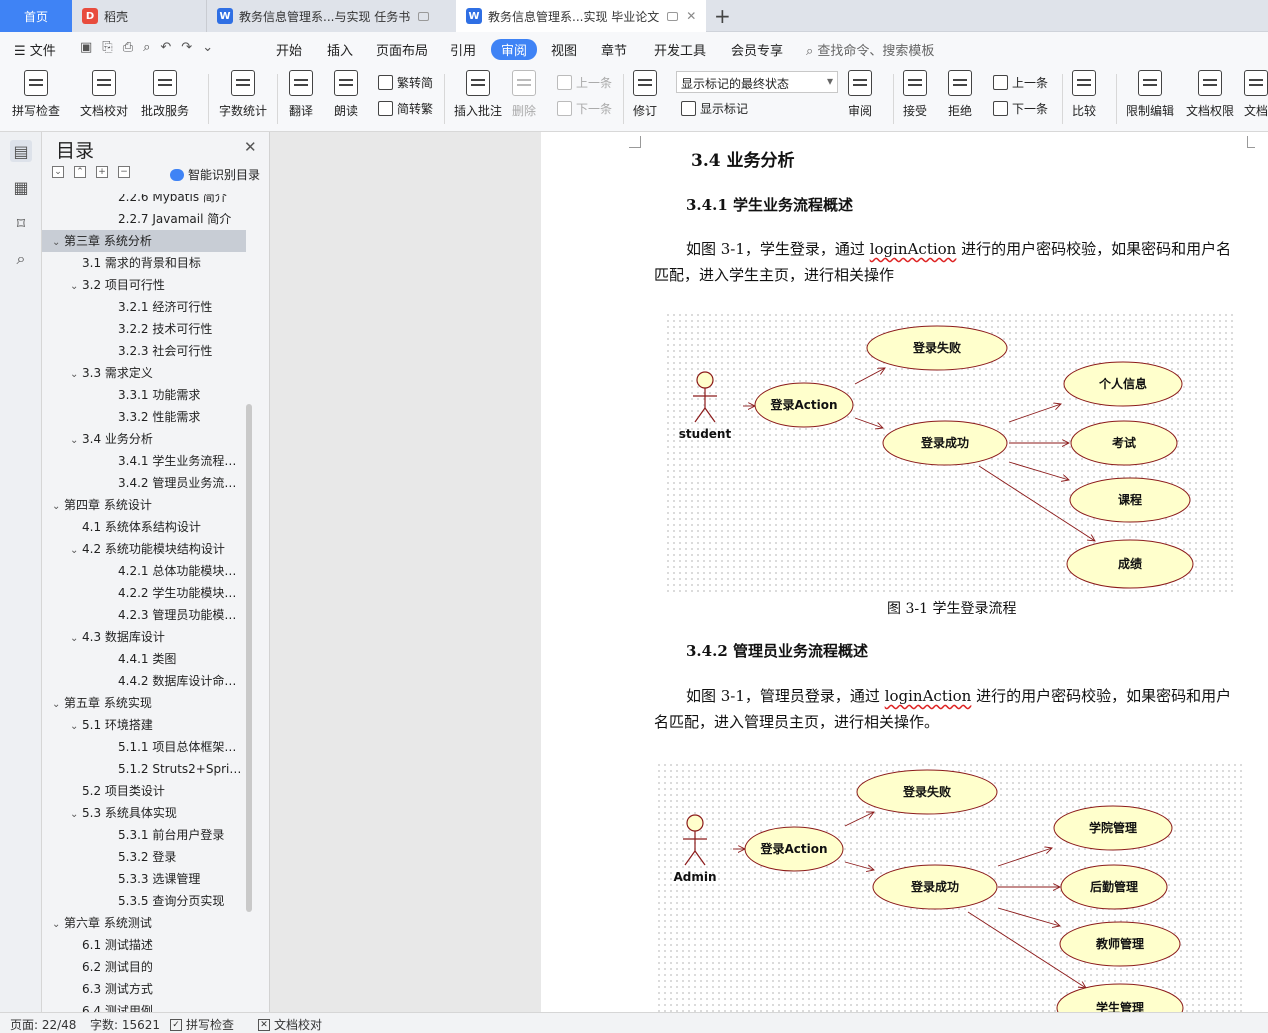 The image size is (1268, 1033). Describe the element at coordinates (124, 172) in the screenshot. I see `remove-level-icon: −` at that location.